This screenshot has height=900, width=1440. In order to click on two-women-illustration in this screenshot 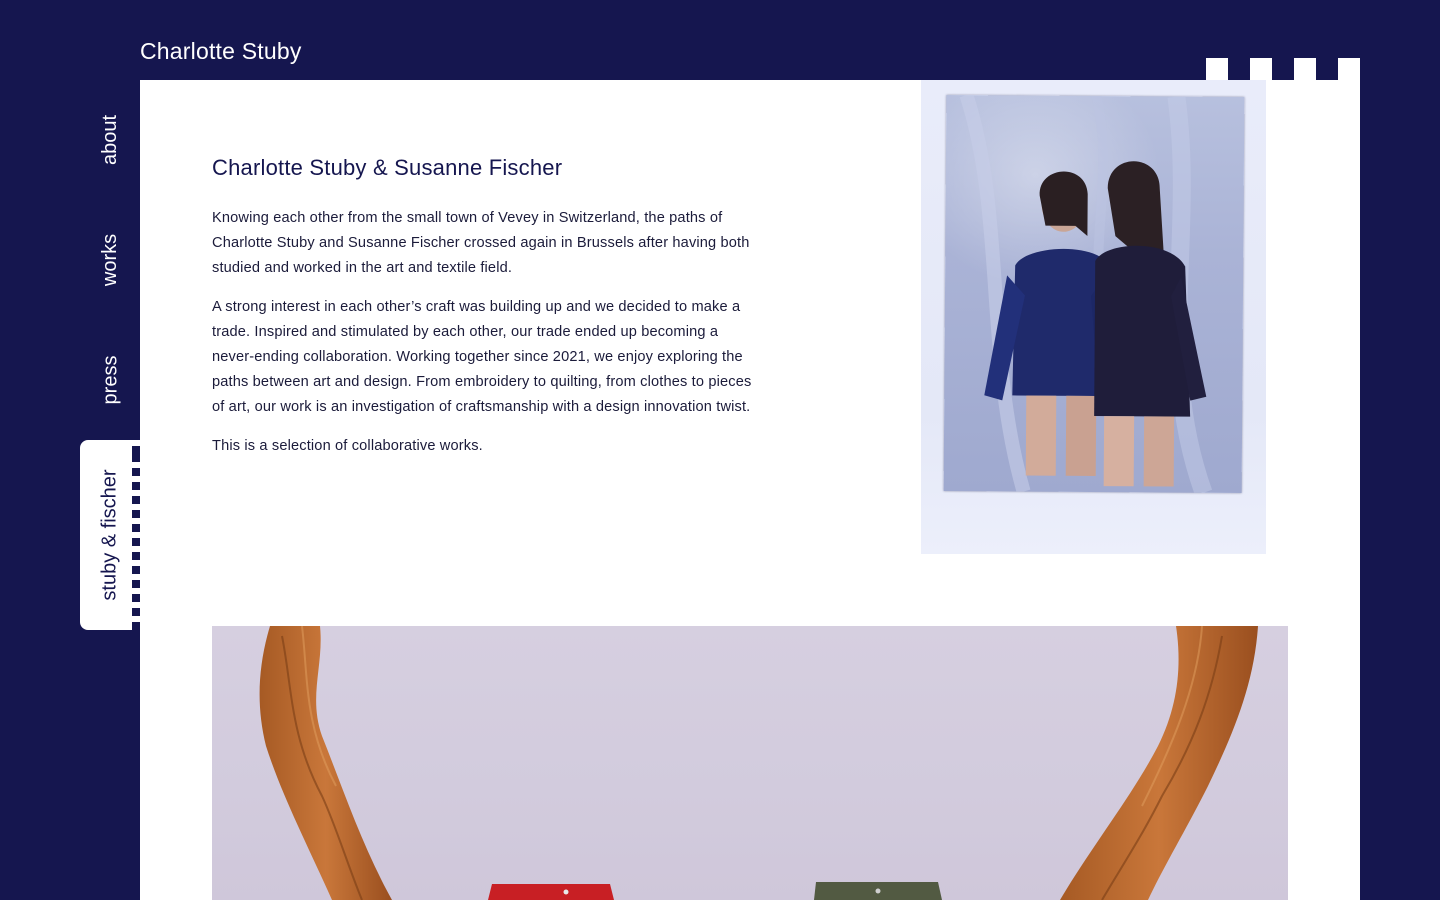, I will do `click(1086, 294)`.